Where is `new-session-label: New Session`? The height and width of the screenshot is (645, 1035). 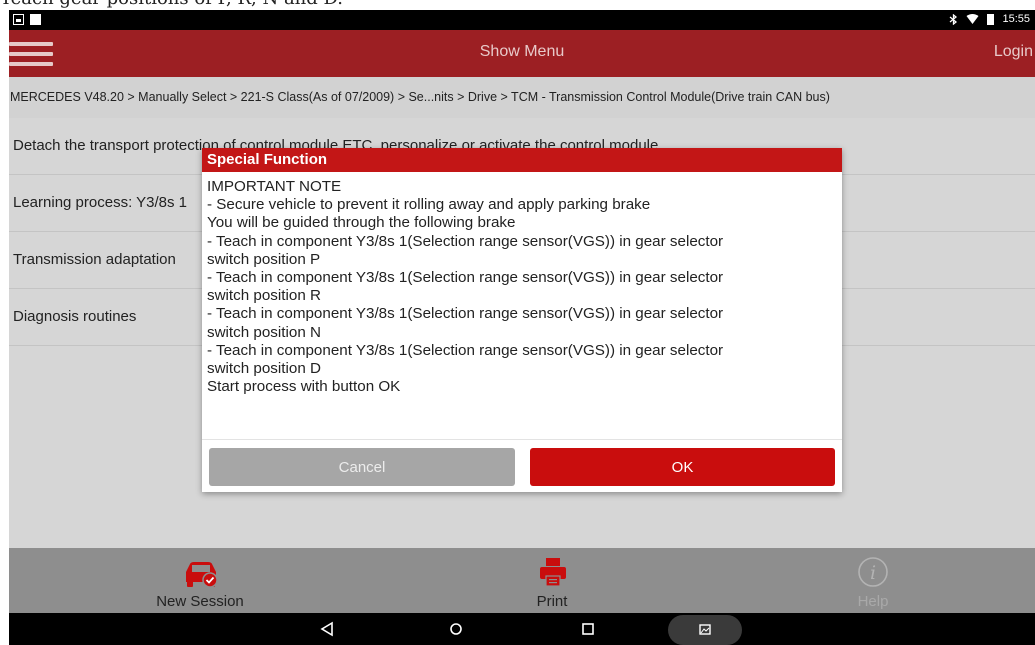
new-session-label: New Session is located at coordinates (200, 601).